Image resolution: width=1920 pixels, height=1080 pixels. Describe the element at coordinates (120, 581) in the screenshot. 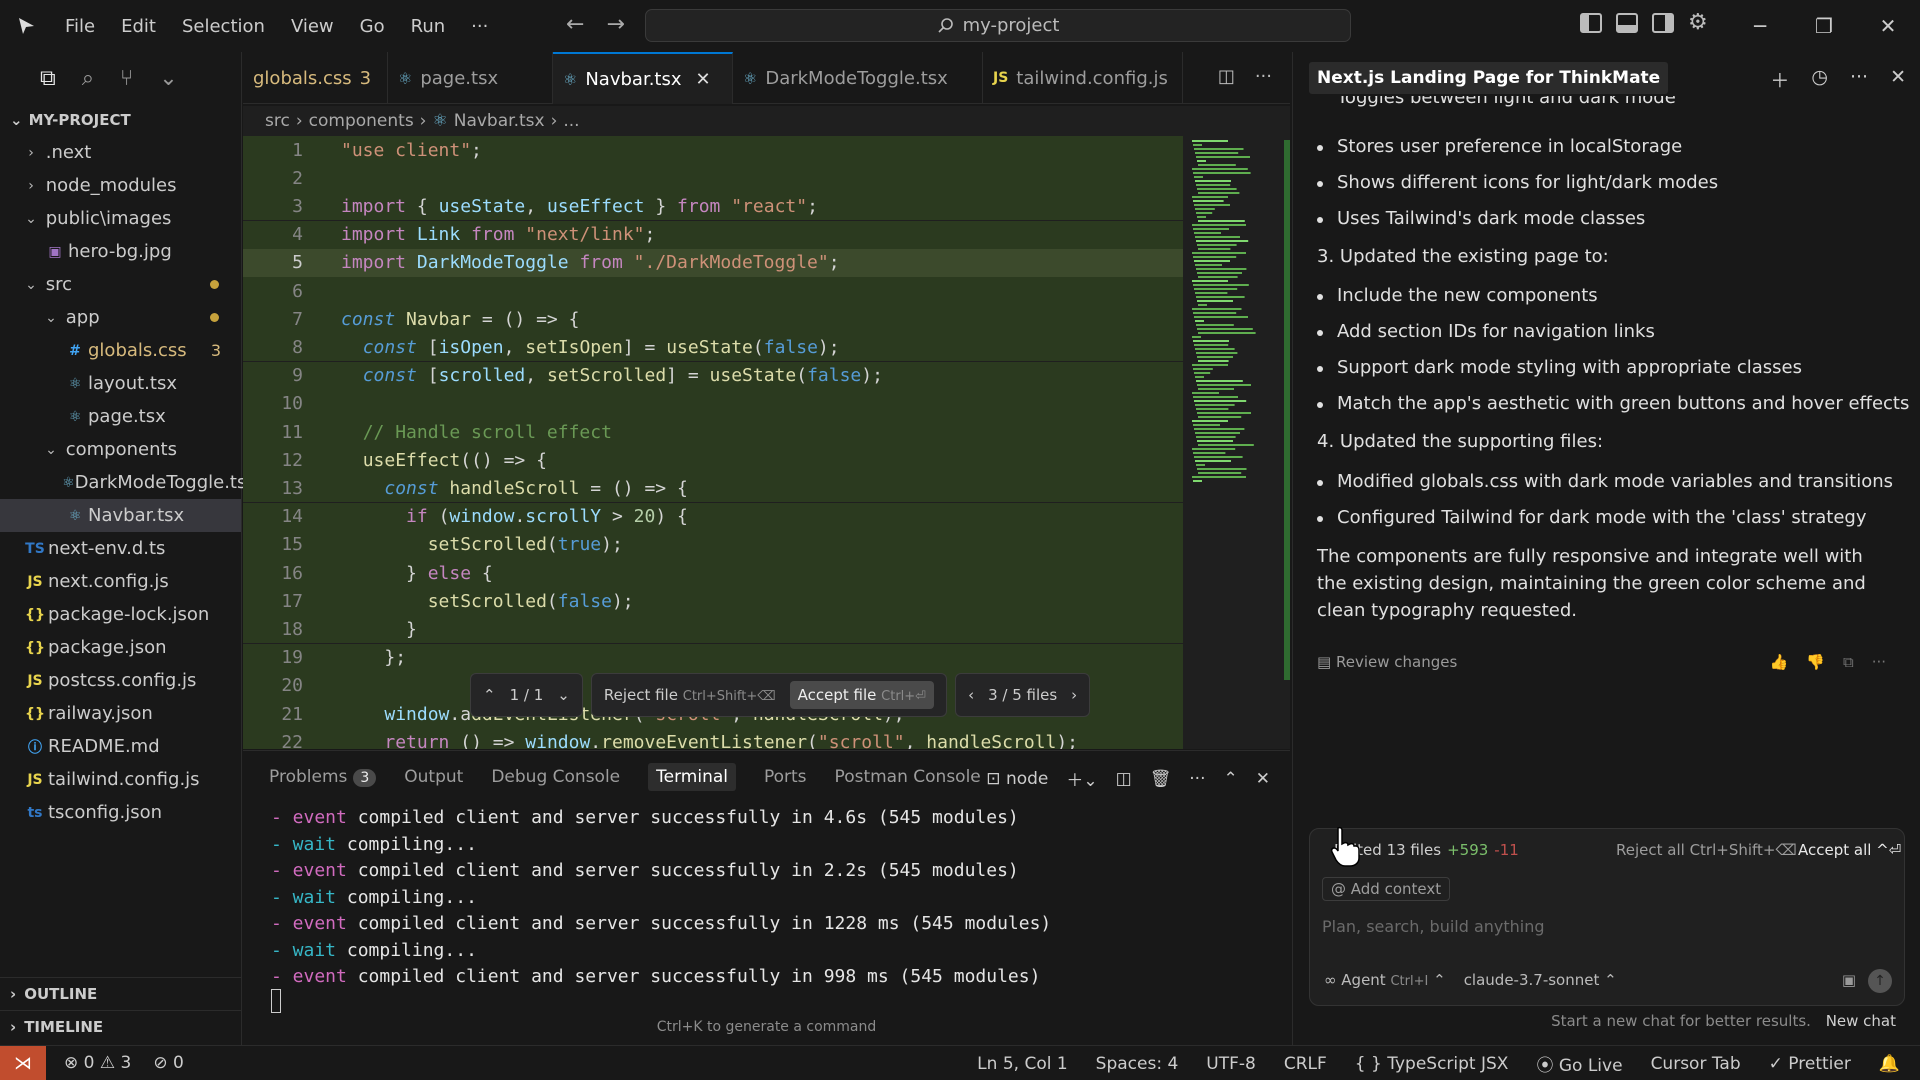

I see `tree-file: JS next.config.js` at that location.